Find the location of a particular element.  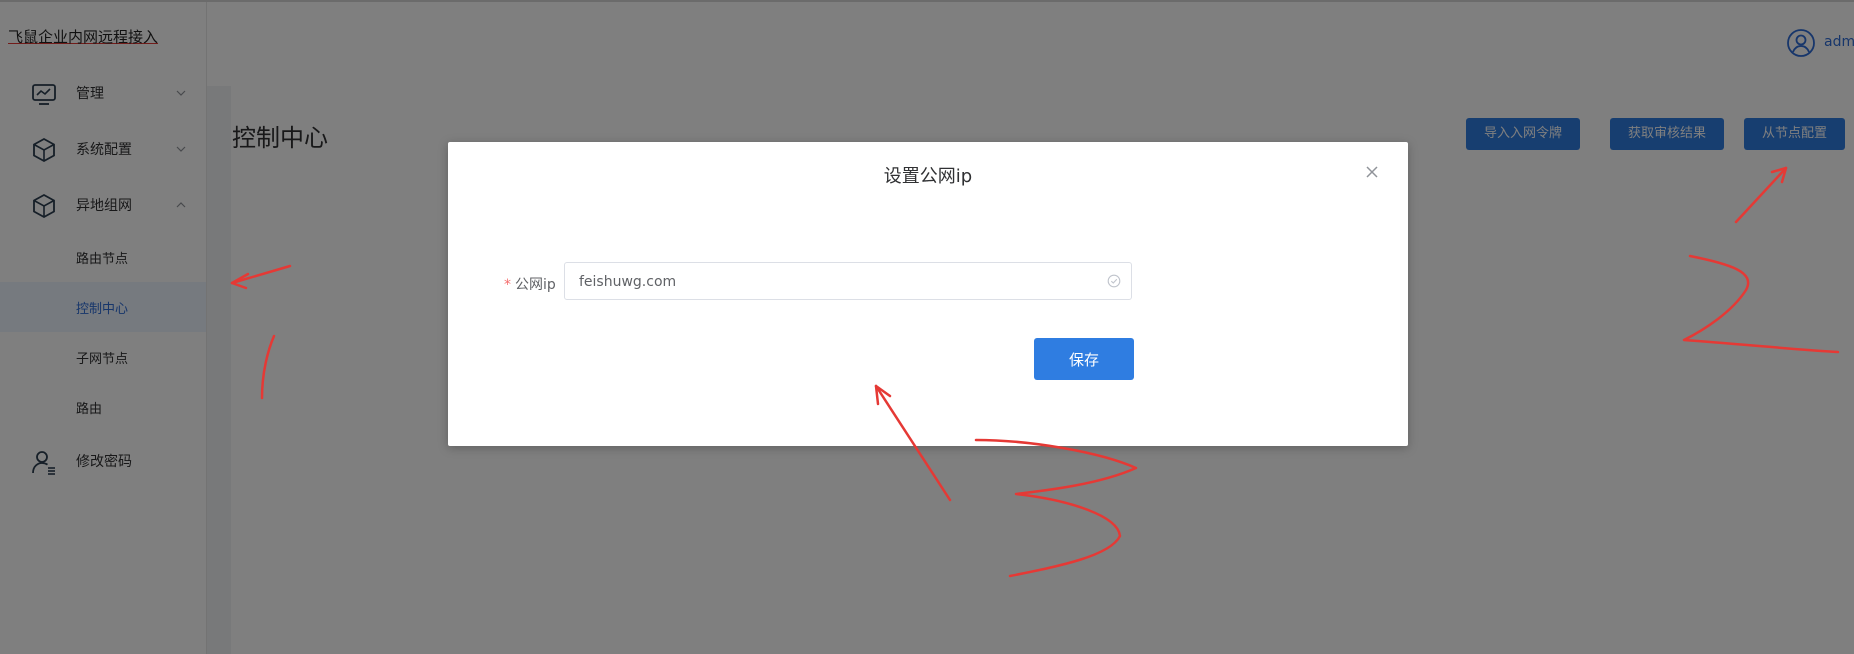

public-ip-label-text: 公网ip is located at coordinates (535, 285).